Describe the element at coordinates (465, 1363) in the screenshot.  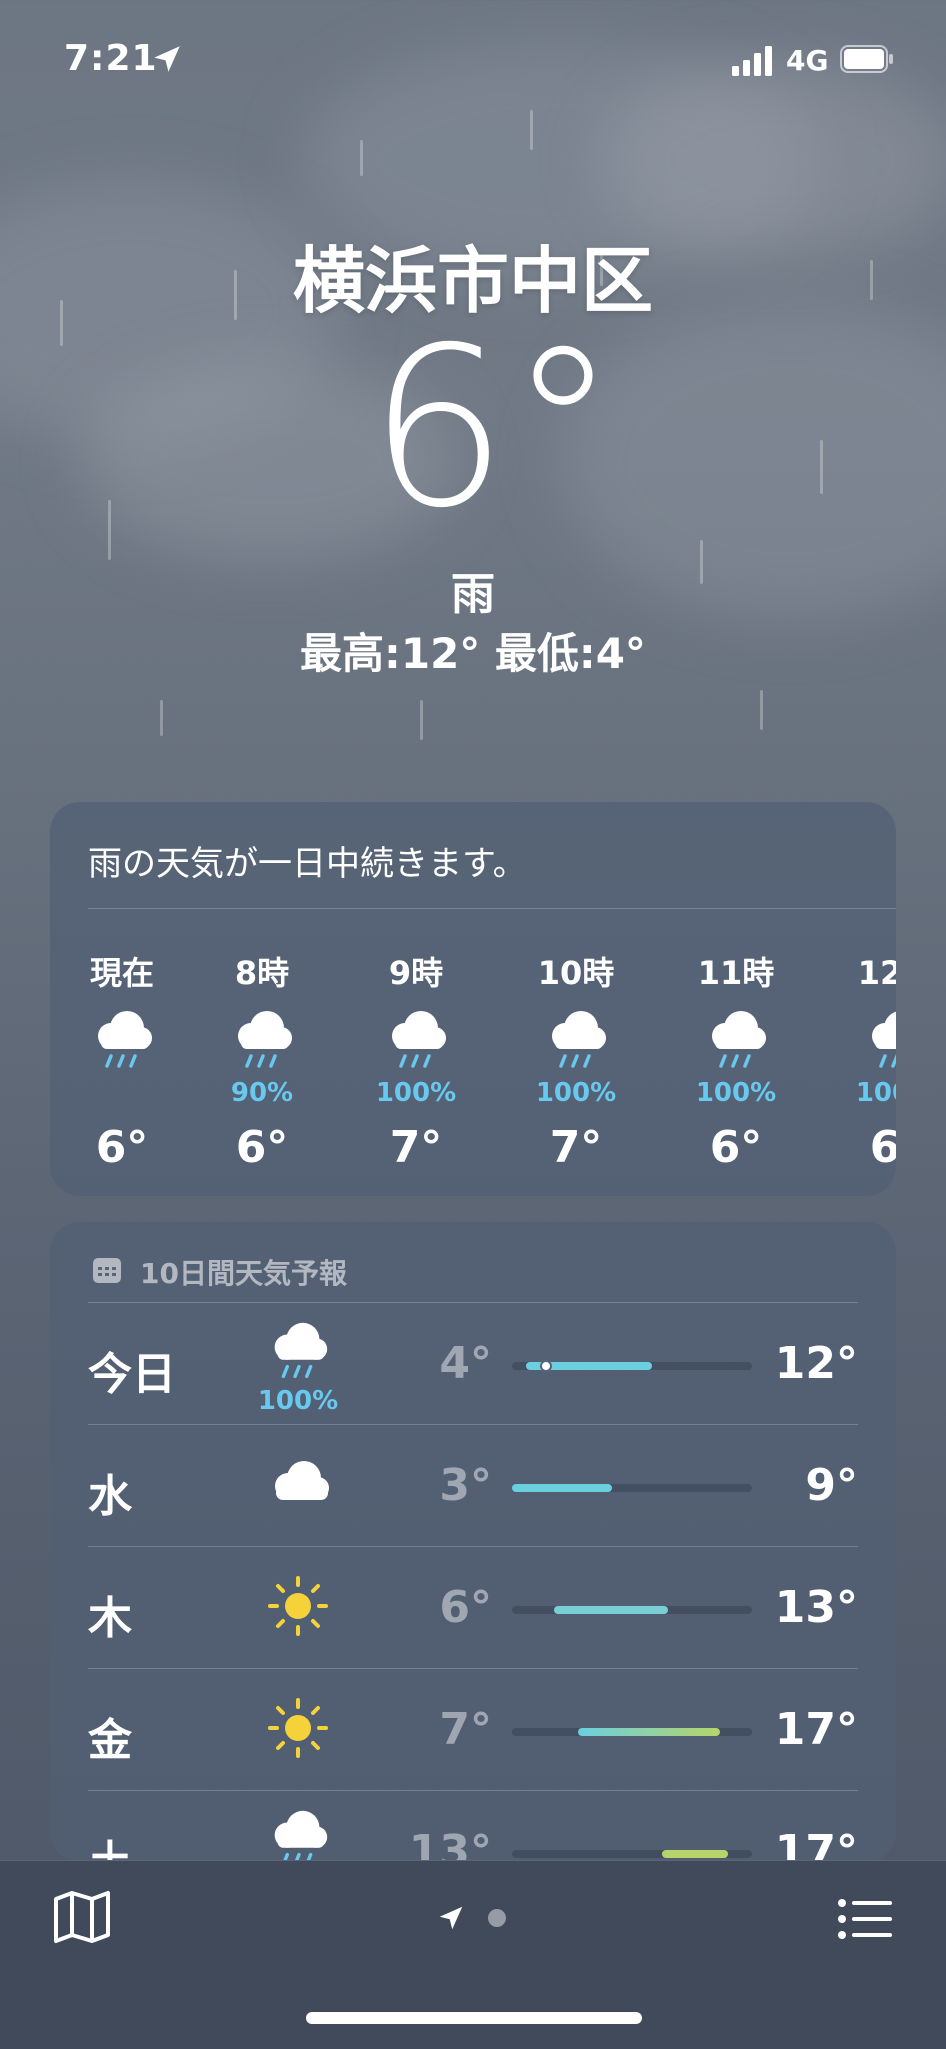
I see `low-temperature: 4°` at that location.